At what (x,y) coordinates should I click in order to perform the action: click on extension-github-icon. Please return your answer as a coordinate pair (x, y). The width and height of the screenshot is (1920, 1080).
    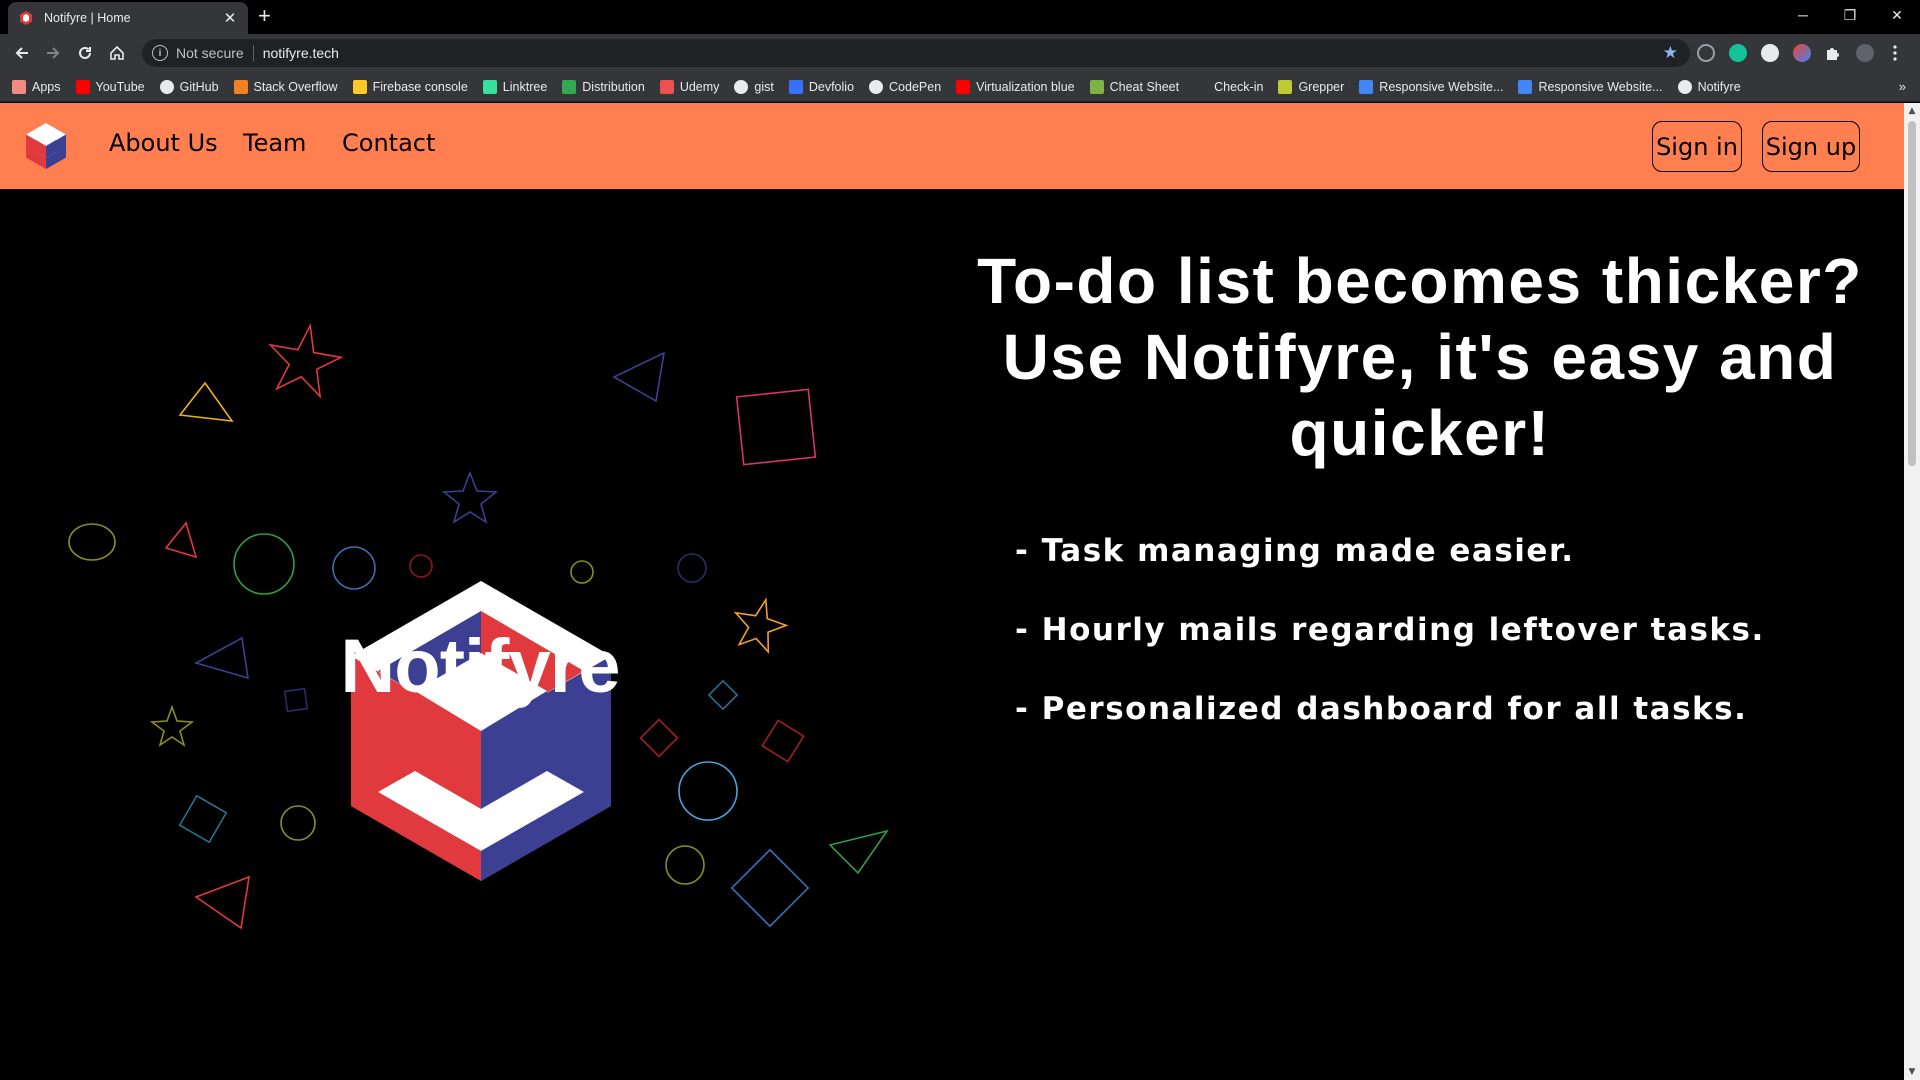
    Looking at the image, I should click on (1706, 53).